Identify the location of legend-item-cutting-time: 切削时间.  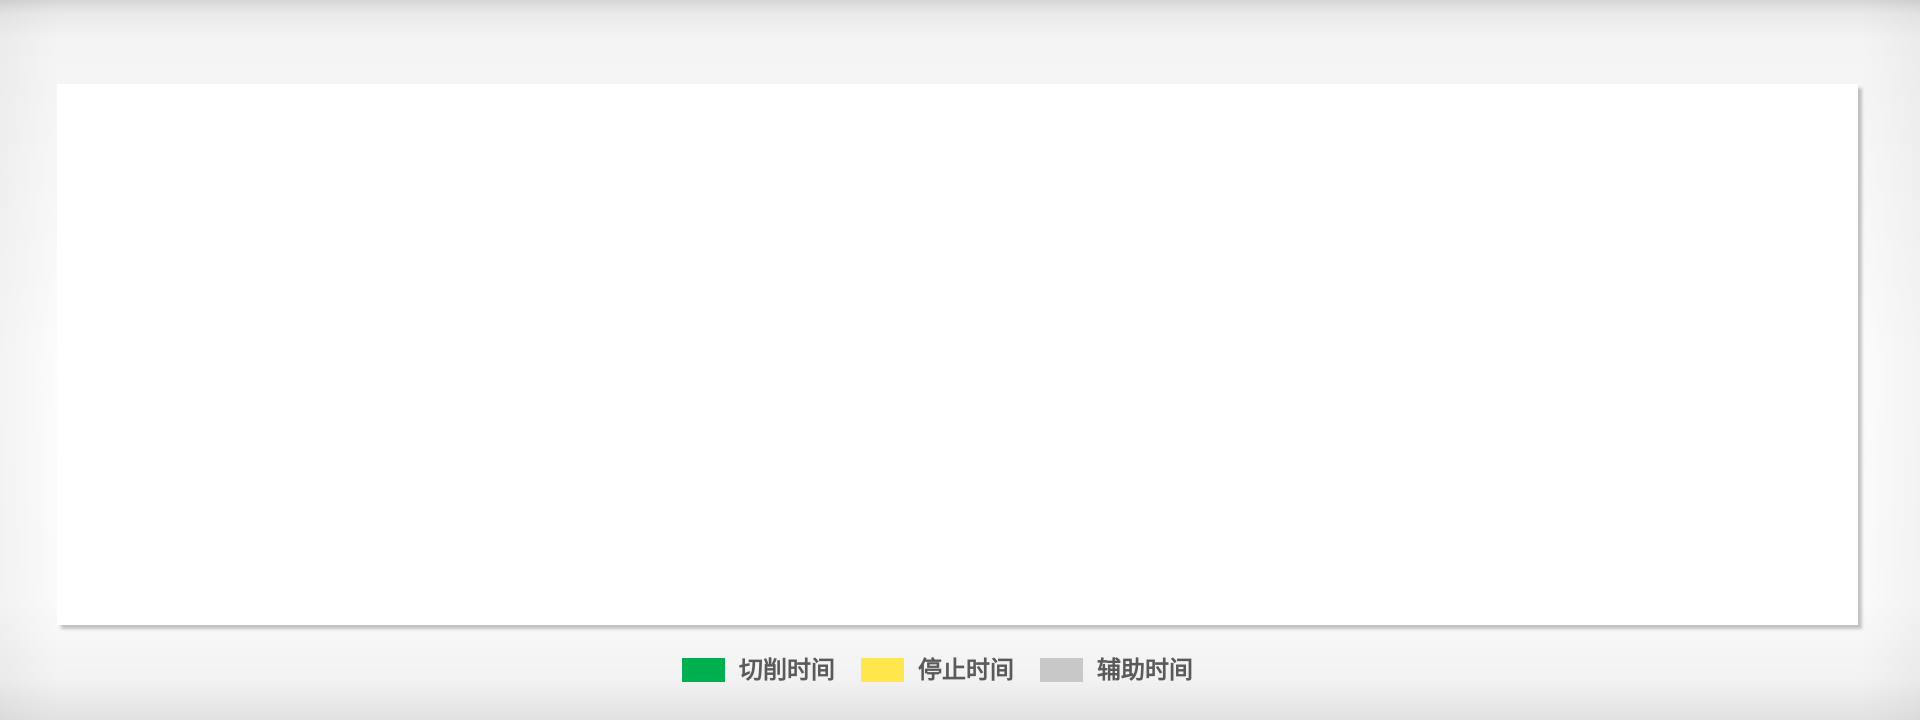
(758, 670).